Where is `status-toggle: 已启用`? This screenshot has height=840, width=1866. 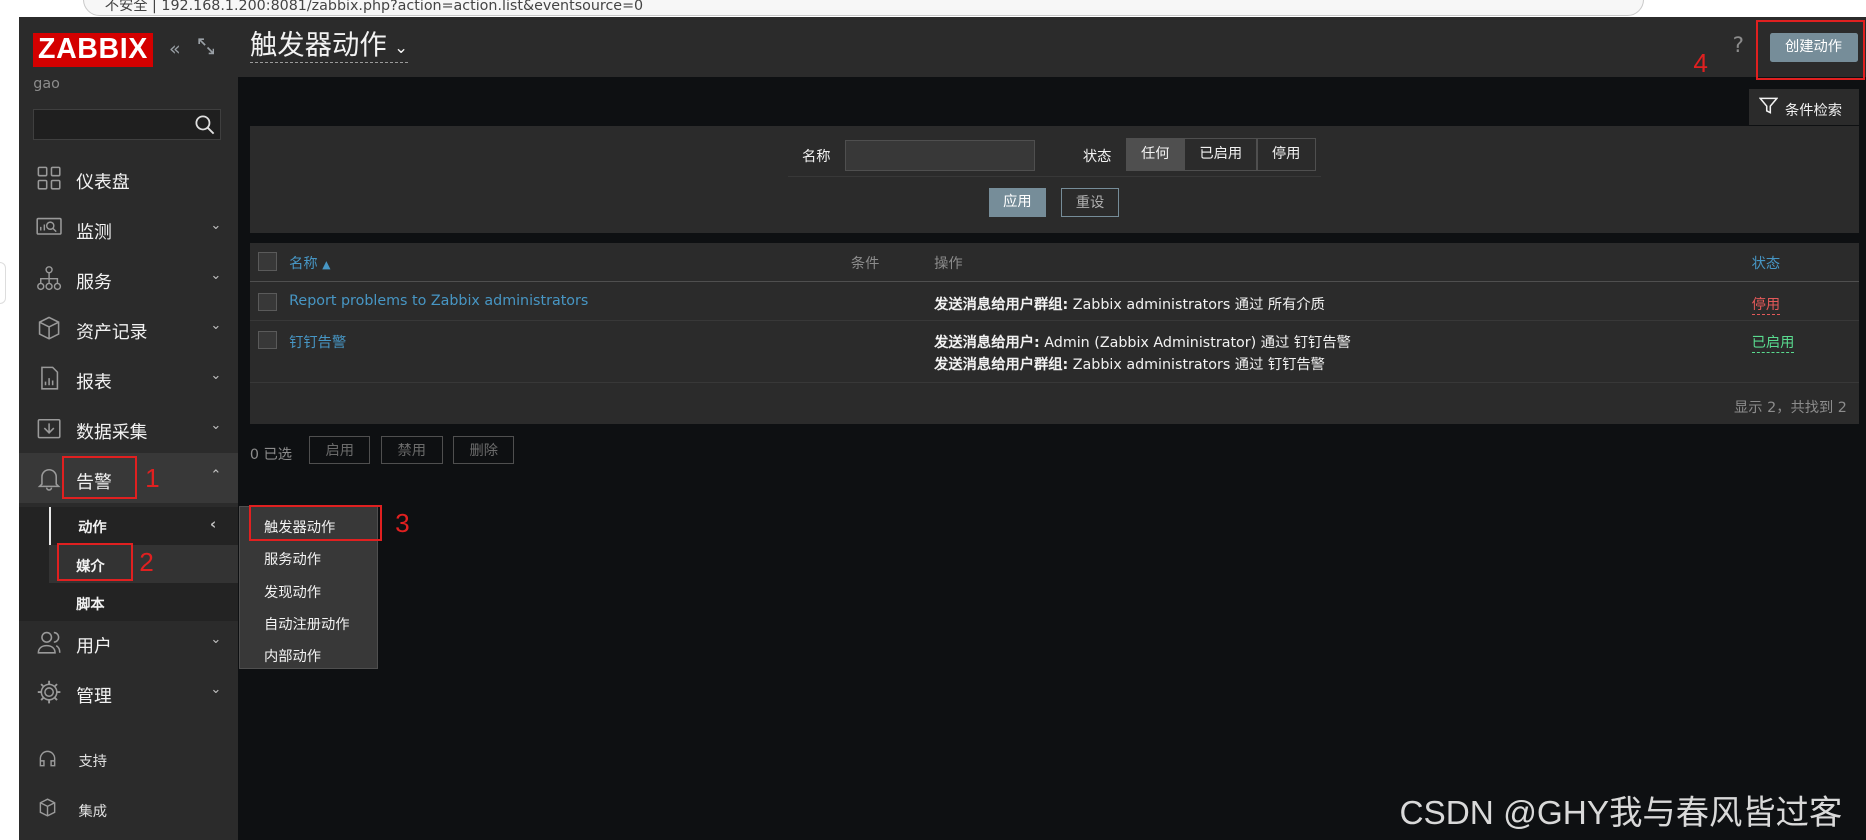
status-toggle: 已启用 is located at coordinates (1773, 342).